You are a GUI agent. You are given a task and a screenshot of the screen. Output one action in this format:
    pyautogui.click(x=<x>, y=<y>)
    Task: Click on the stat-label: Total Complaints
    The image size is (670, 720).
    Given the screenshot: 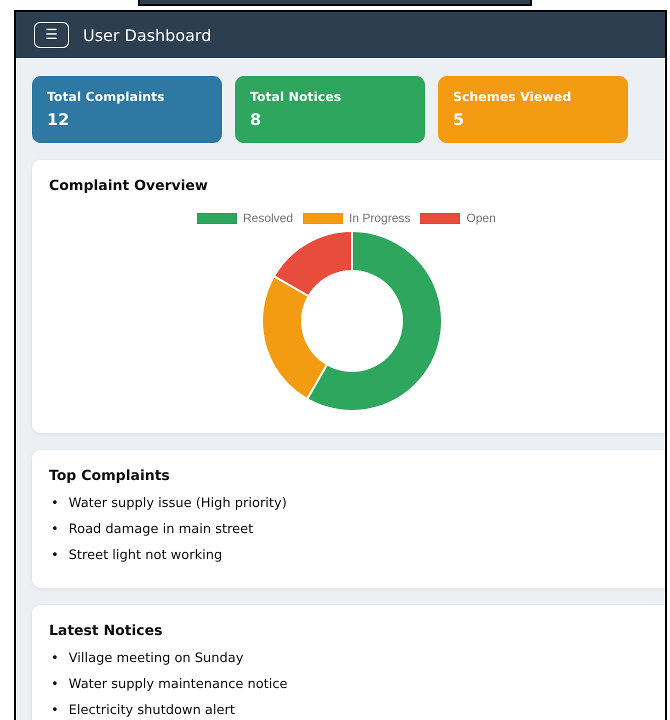 What is the action you would take?
    pyautogui.click(x=106, y=96)
    